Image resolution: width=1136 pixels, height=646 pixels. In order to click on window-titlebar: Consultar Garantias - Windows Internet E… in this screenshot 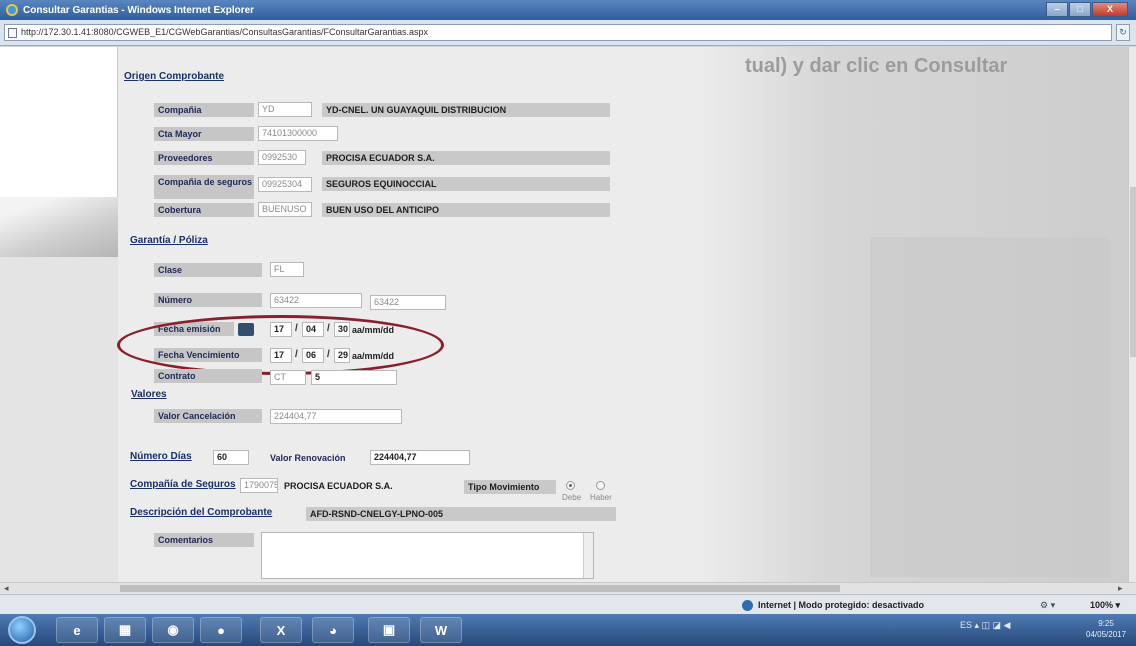, I will do `click(568, 10)`.